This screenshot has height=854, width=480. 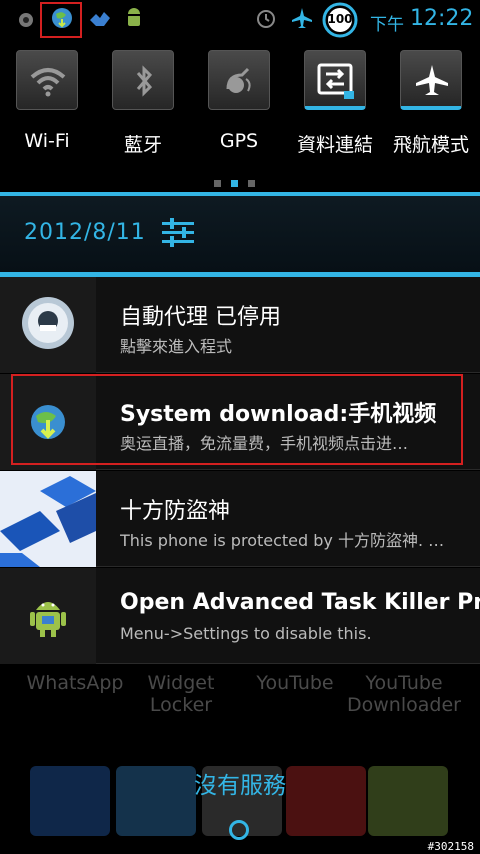 What do you see at coordinates (404, 694) in the screenshot?
I see `app-label-youtube-downloader: YouTube Downloader` at bounding box center [404, 694].